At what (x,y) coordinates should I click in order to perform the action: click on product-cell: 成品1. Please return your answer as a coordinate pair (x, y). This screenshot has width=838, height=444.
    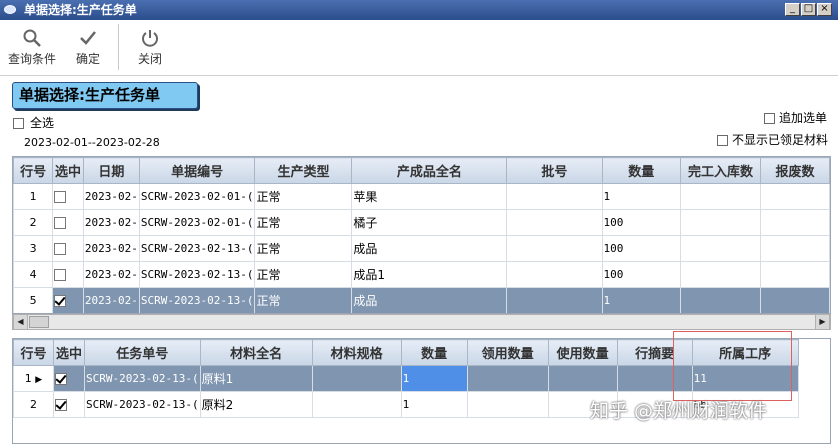
    Looking at the image, I should click on (429, 274).